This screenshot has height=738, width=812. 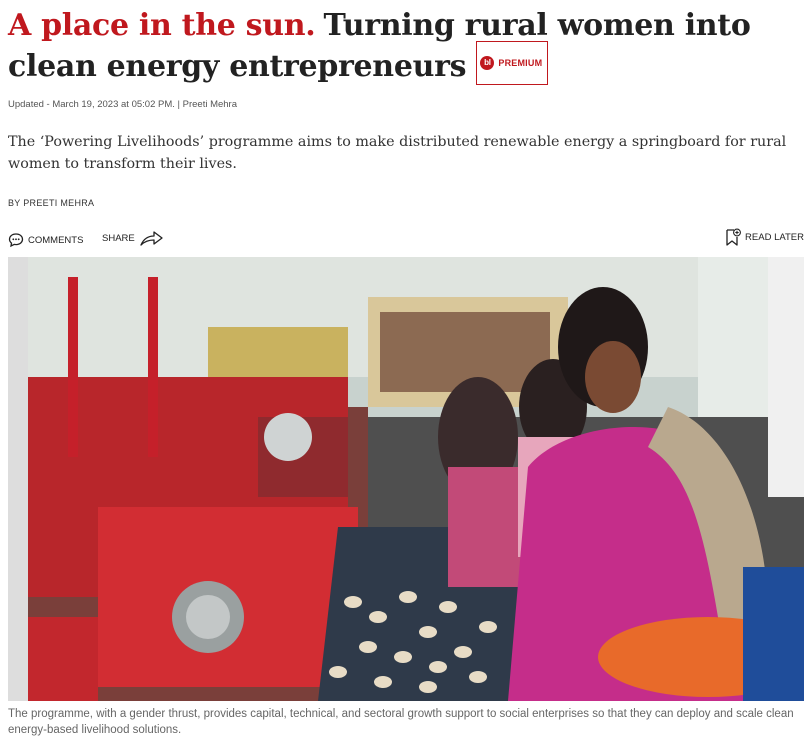 I want to click on read-later-button: READ LATER, so click(x=764, y=237).